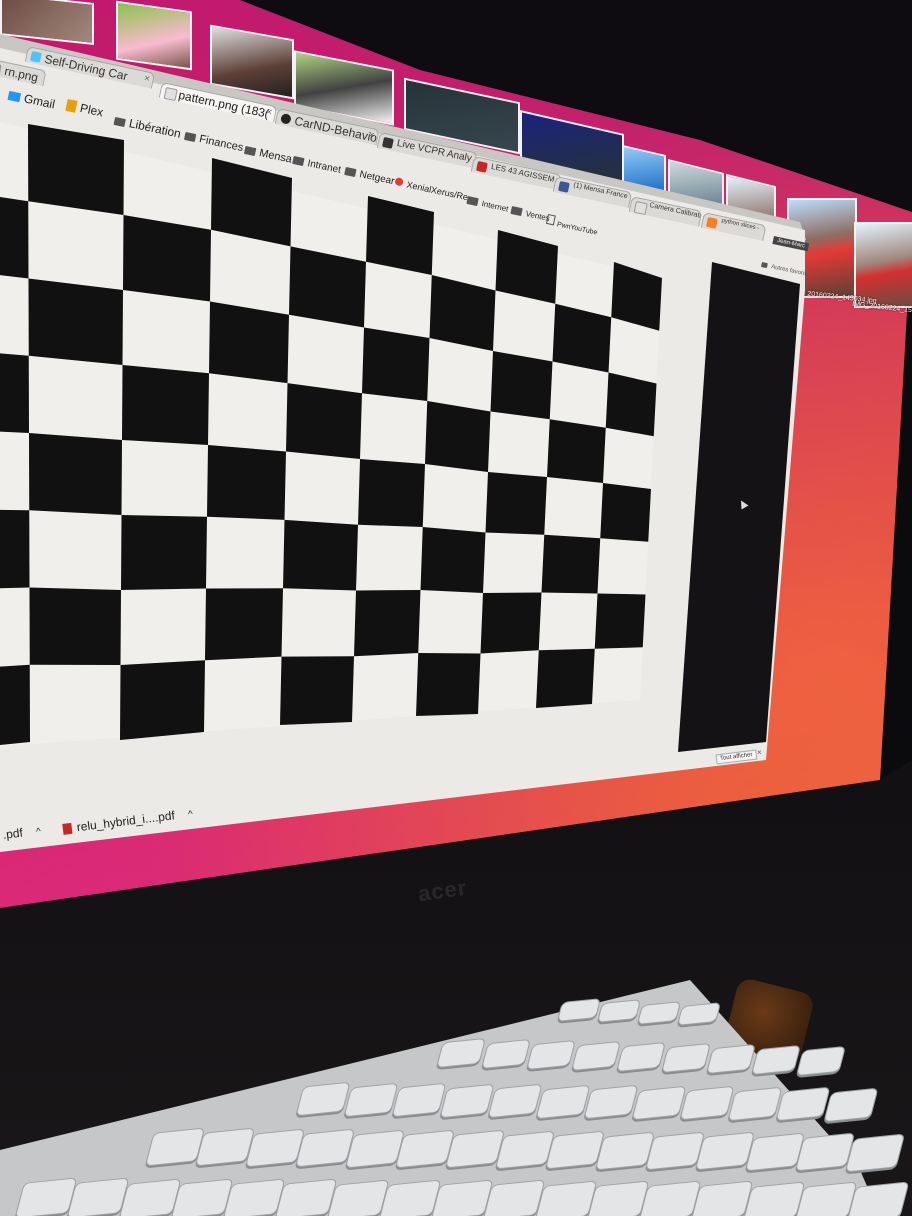  What do you see at coordinates (550, 220) in the screenshot?
I see `page-icon` at bounding box center [550, 220].